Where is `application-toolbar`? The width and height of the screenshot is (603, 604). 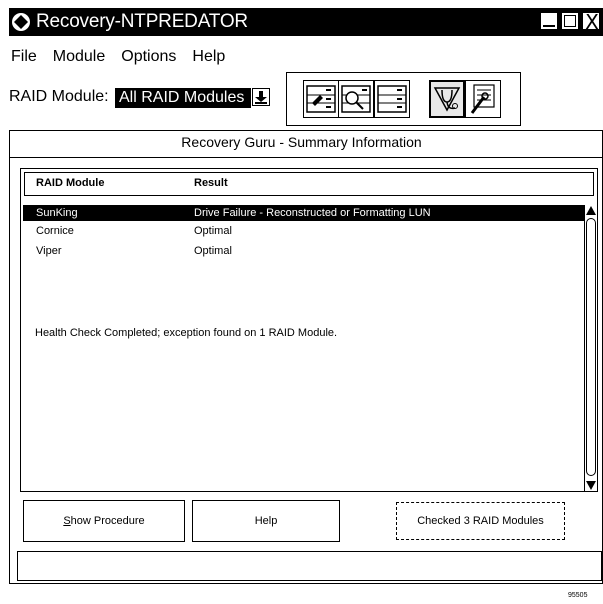 application-toolbar is located at coordinates (403, 99).